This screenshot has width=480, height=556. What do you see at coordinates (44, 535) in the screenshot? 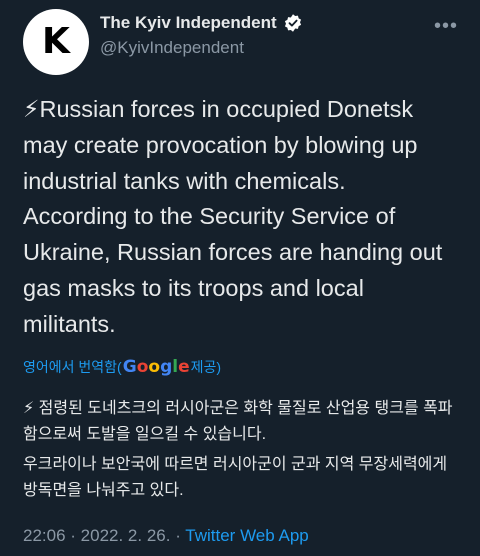
I see `tweet-time: 22:06` at bounding box center [44, 535].